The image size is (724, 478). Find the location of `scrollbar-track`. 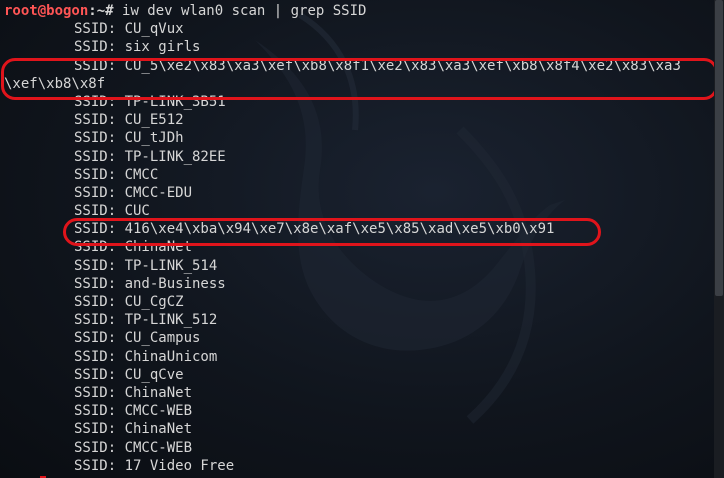

scrollbar-track is located at coordinates (719, 239).